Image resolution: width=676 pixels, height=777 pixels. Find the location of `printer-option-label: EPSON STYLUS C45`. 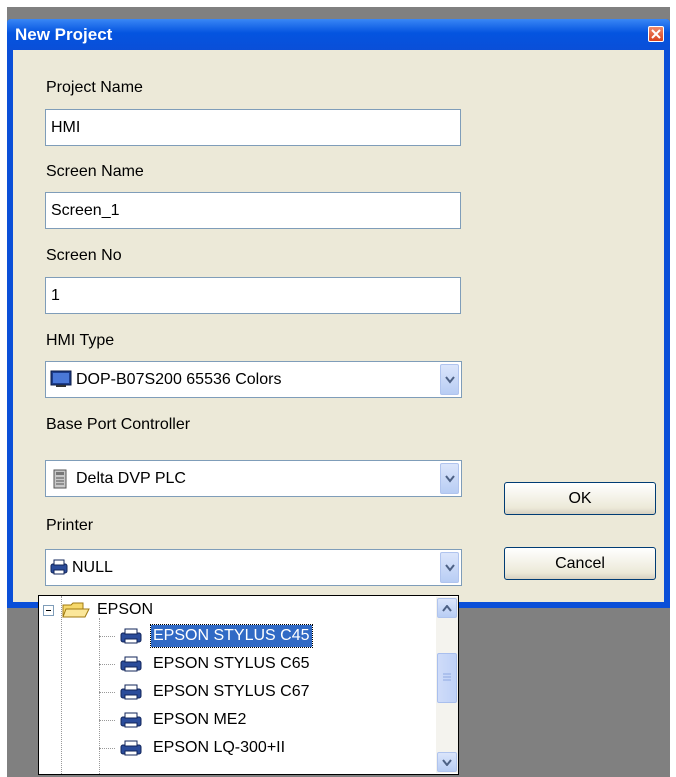

printer-option-label: EPSON STYLUS C45 is located at coordinates (231, 636).